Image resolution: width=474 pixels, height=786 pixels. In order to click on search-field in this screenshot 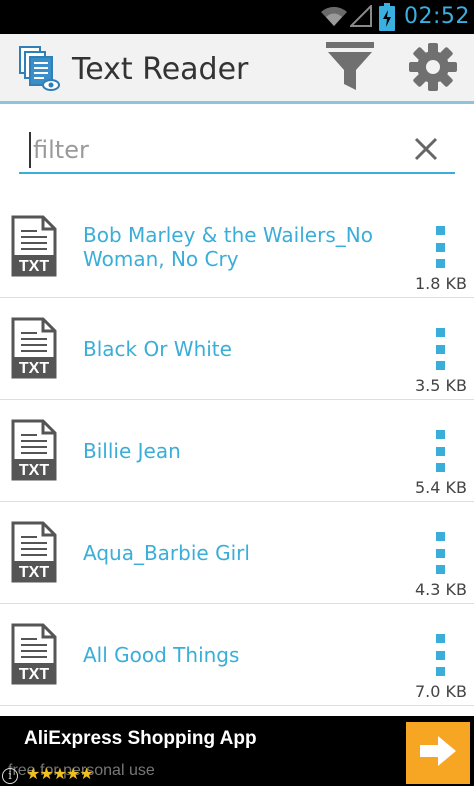, I will do `click(237, 151)`.